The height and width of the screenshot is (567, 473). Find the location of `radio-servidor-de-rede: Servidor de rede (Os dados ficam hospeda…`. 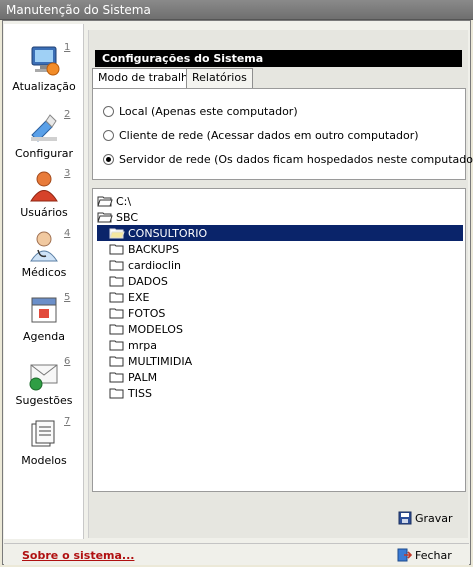

radio-servidor-de-rede: Servidor de rede (Os dados ficam hospeda… is located at coordinates (288, 159).